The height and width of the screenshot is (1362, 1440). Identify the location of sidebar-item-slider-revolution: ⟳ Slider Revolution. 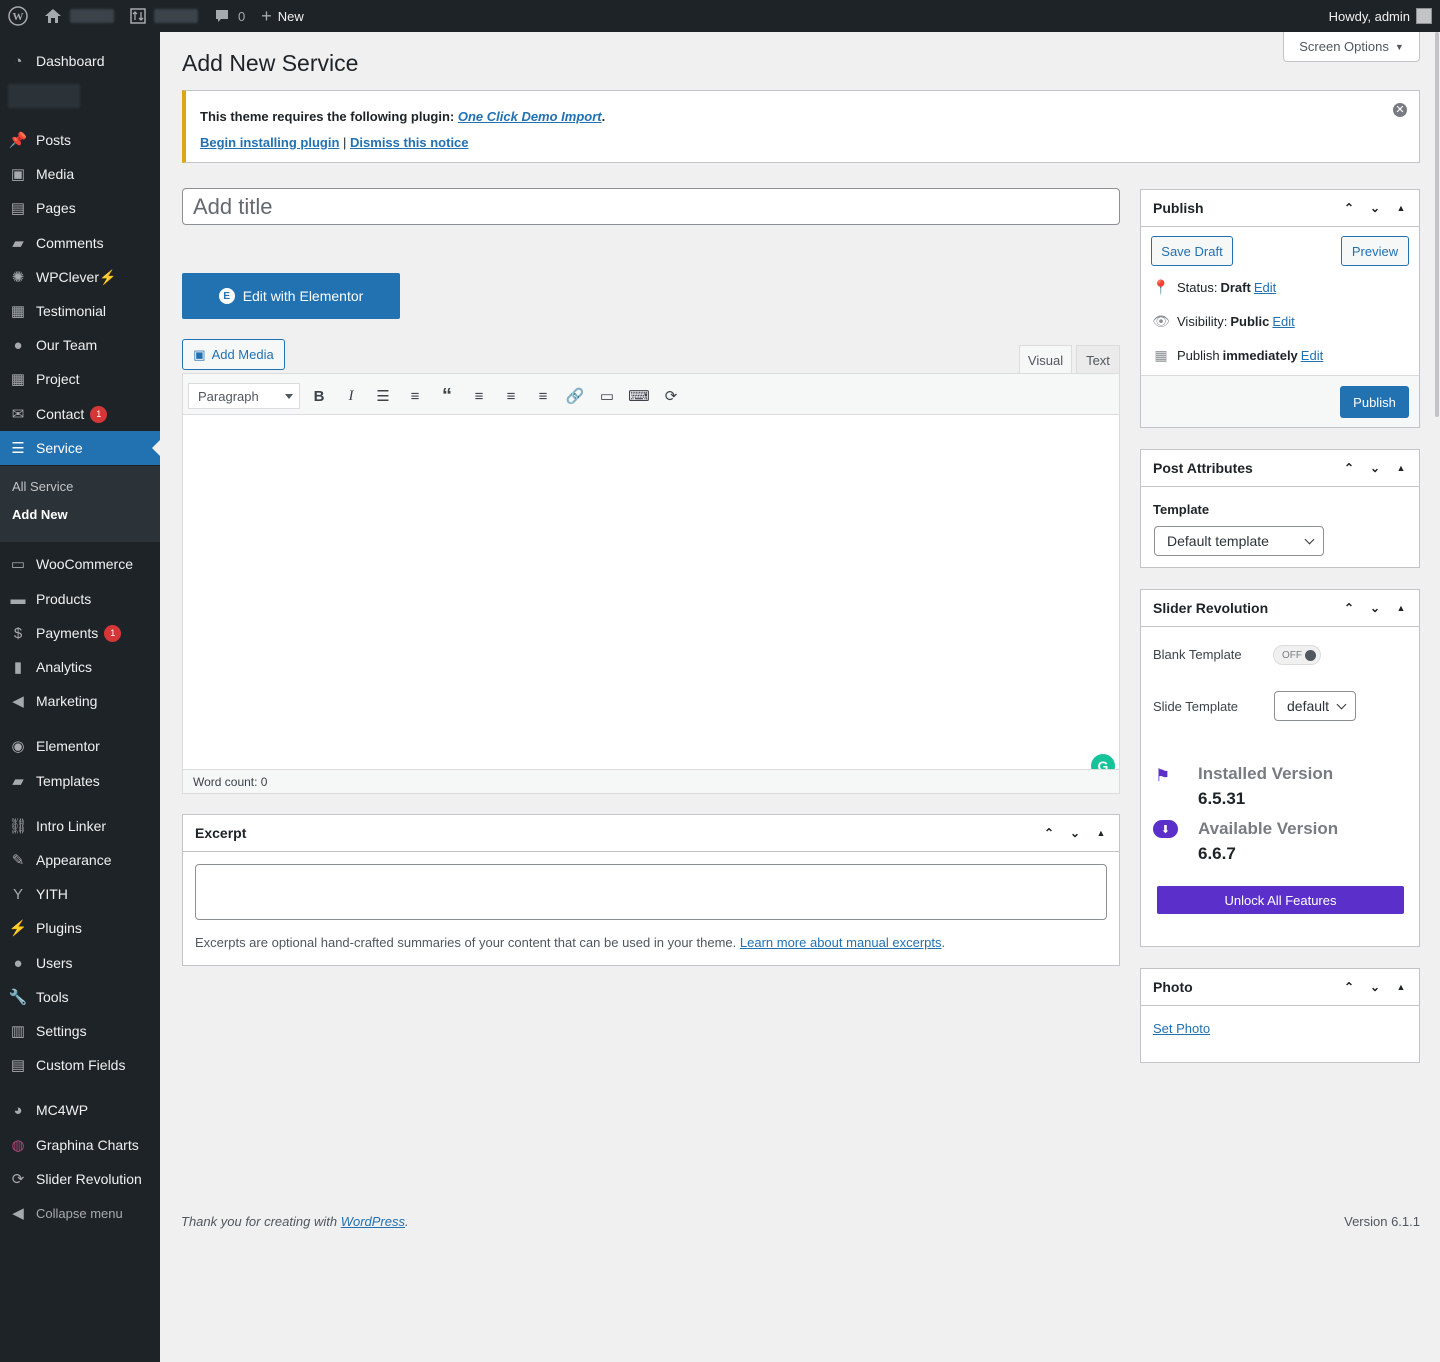
(80, 1179).